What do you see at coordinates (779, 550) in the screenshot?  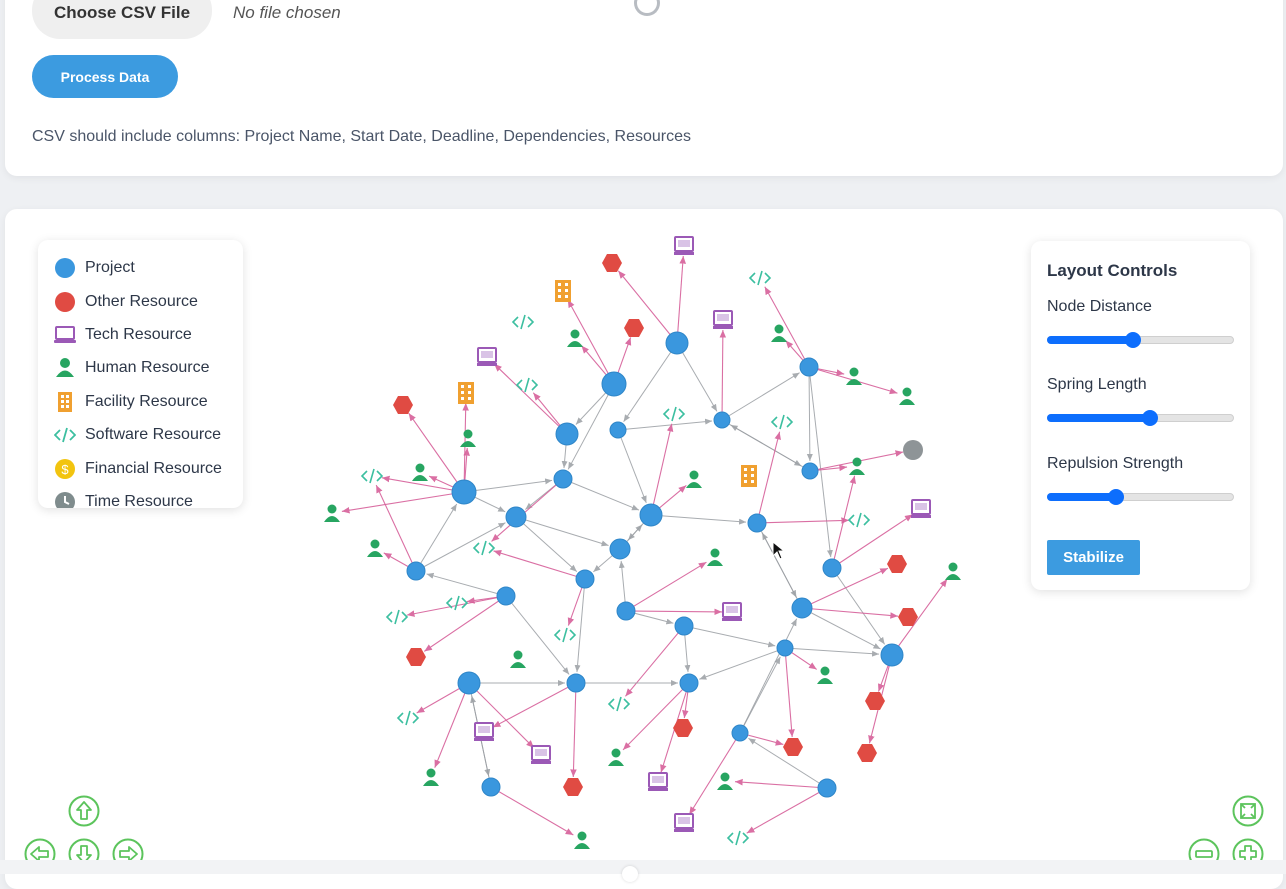 I see `mouse-pointer-icon` at bounding box center [779, 550].